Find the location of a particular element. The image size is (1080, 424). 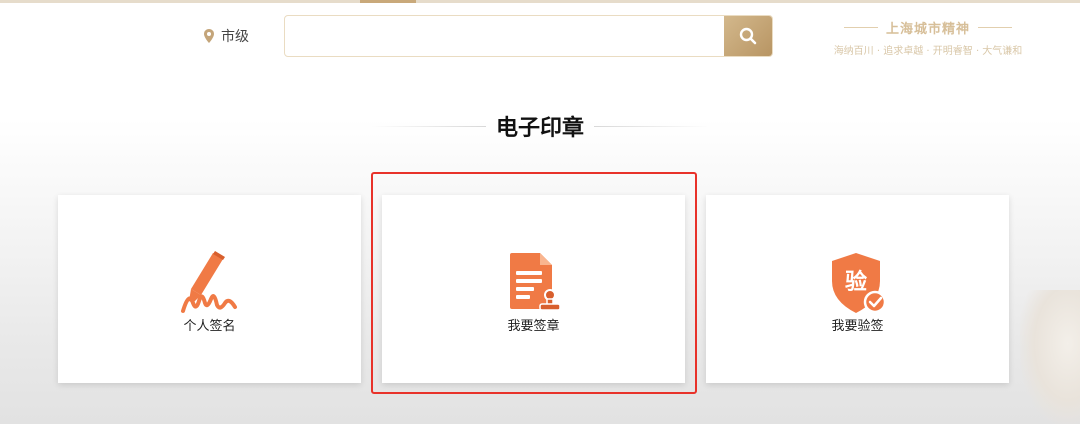

search-button is located at coordinates (748, 36).